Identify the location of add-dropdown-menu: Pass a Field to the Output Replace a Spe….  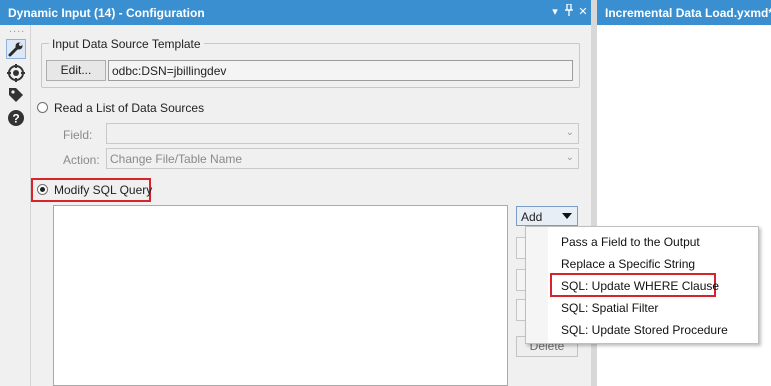
(642, 285).